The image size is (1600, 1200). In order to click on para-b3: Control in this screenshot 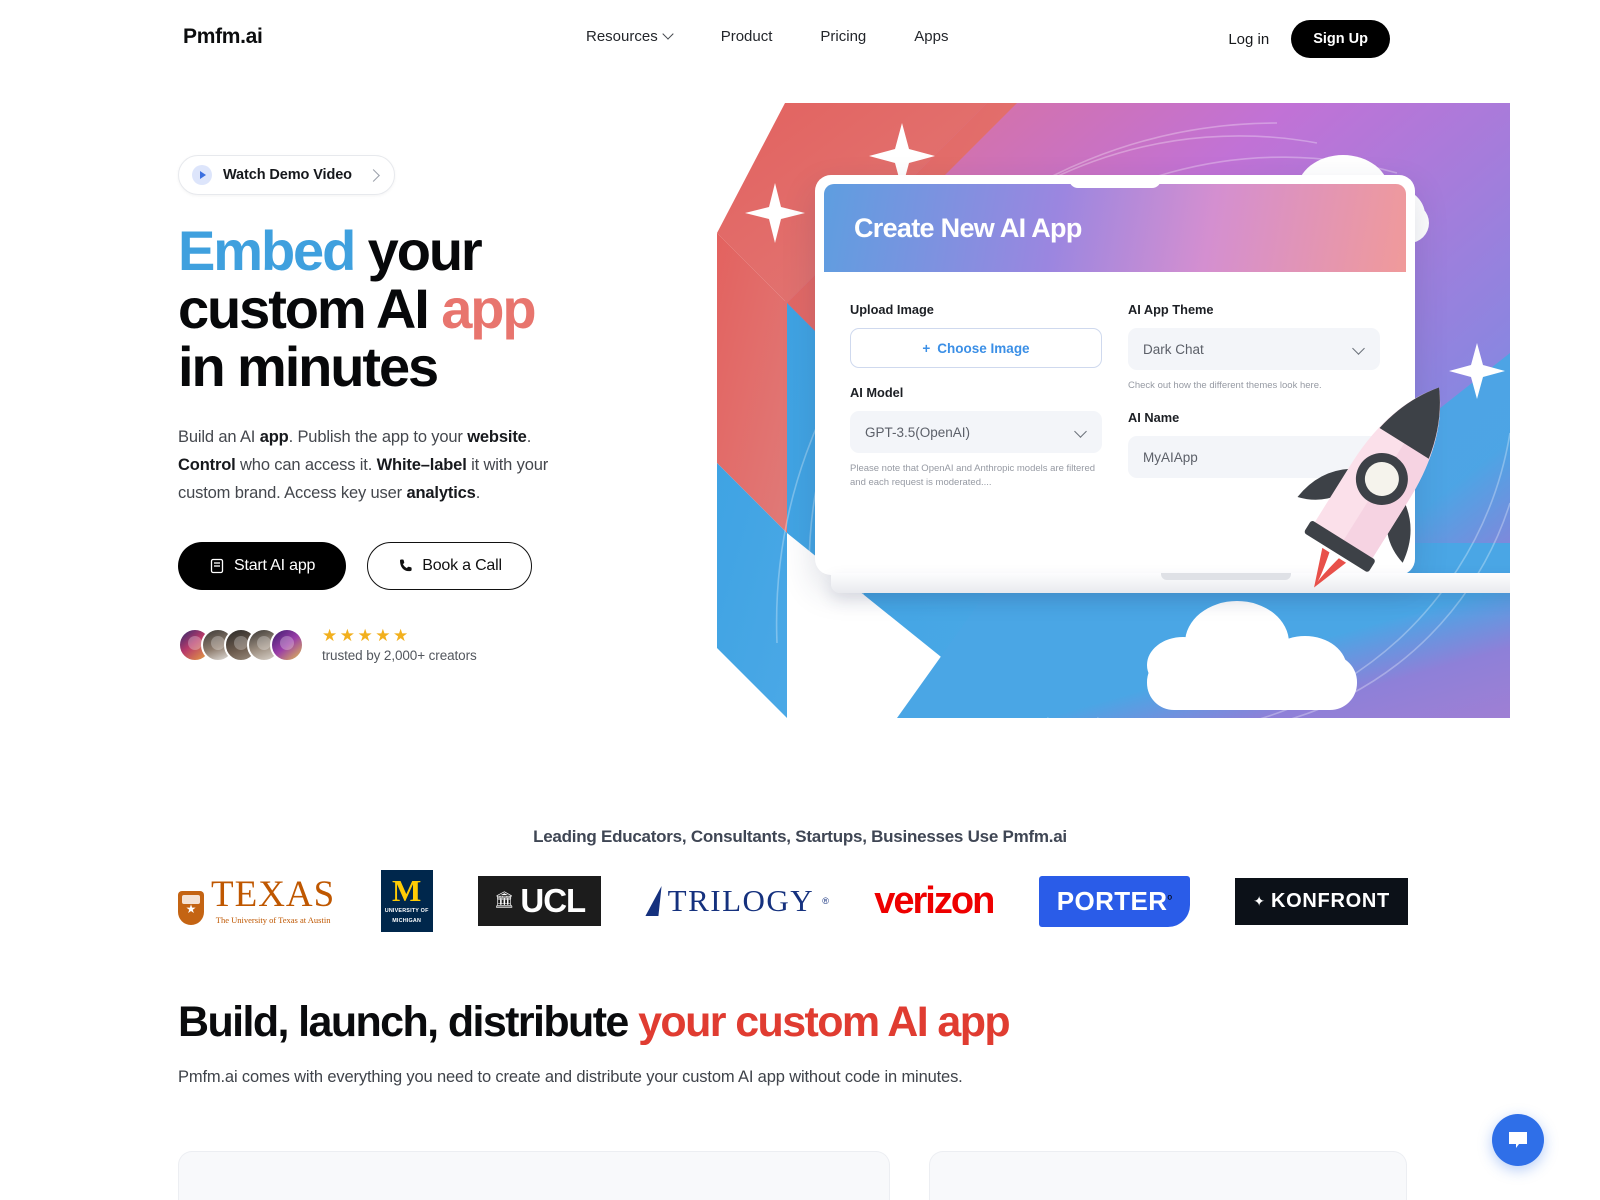, I will do `click(207, 465)`.